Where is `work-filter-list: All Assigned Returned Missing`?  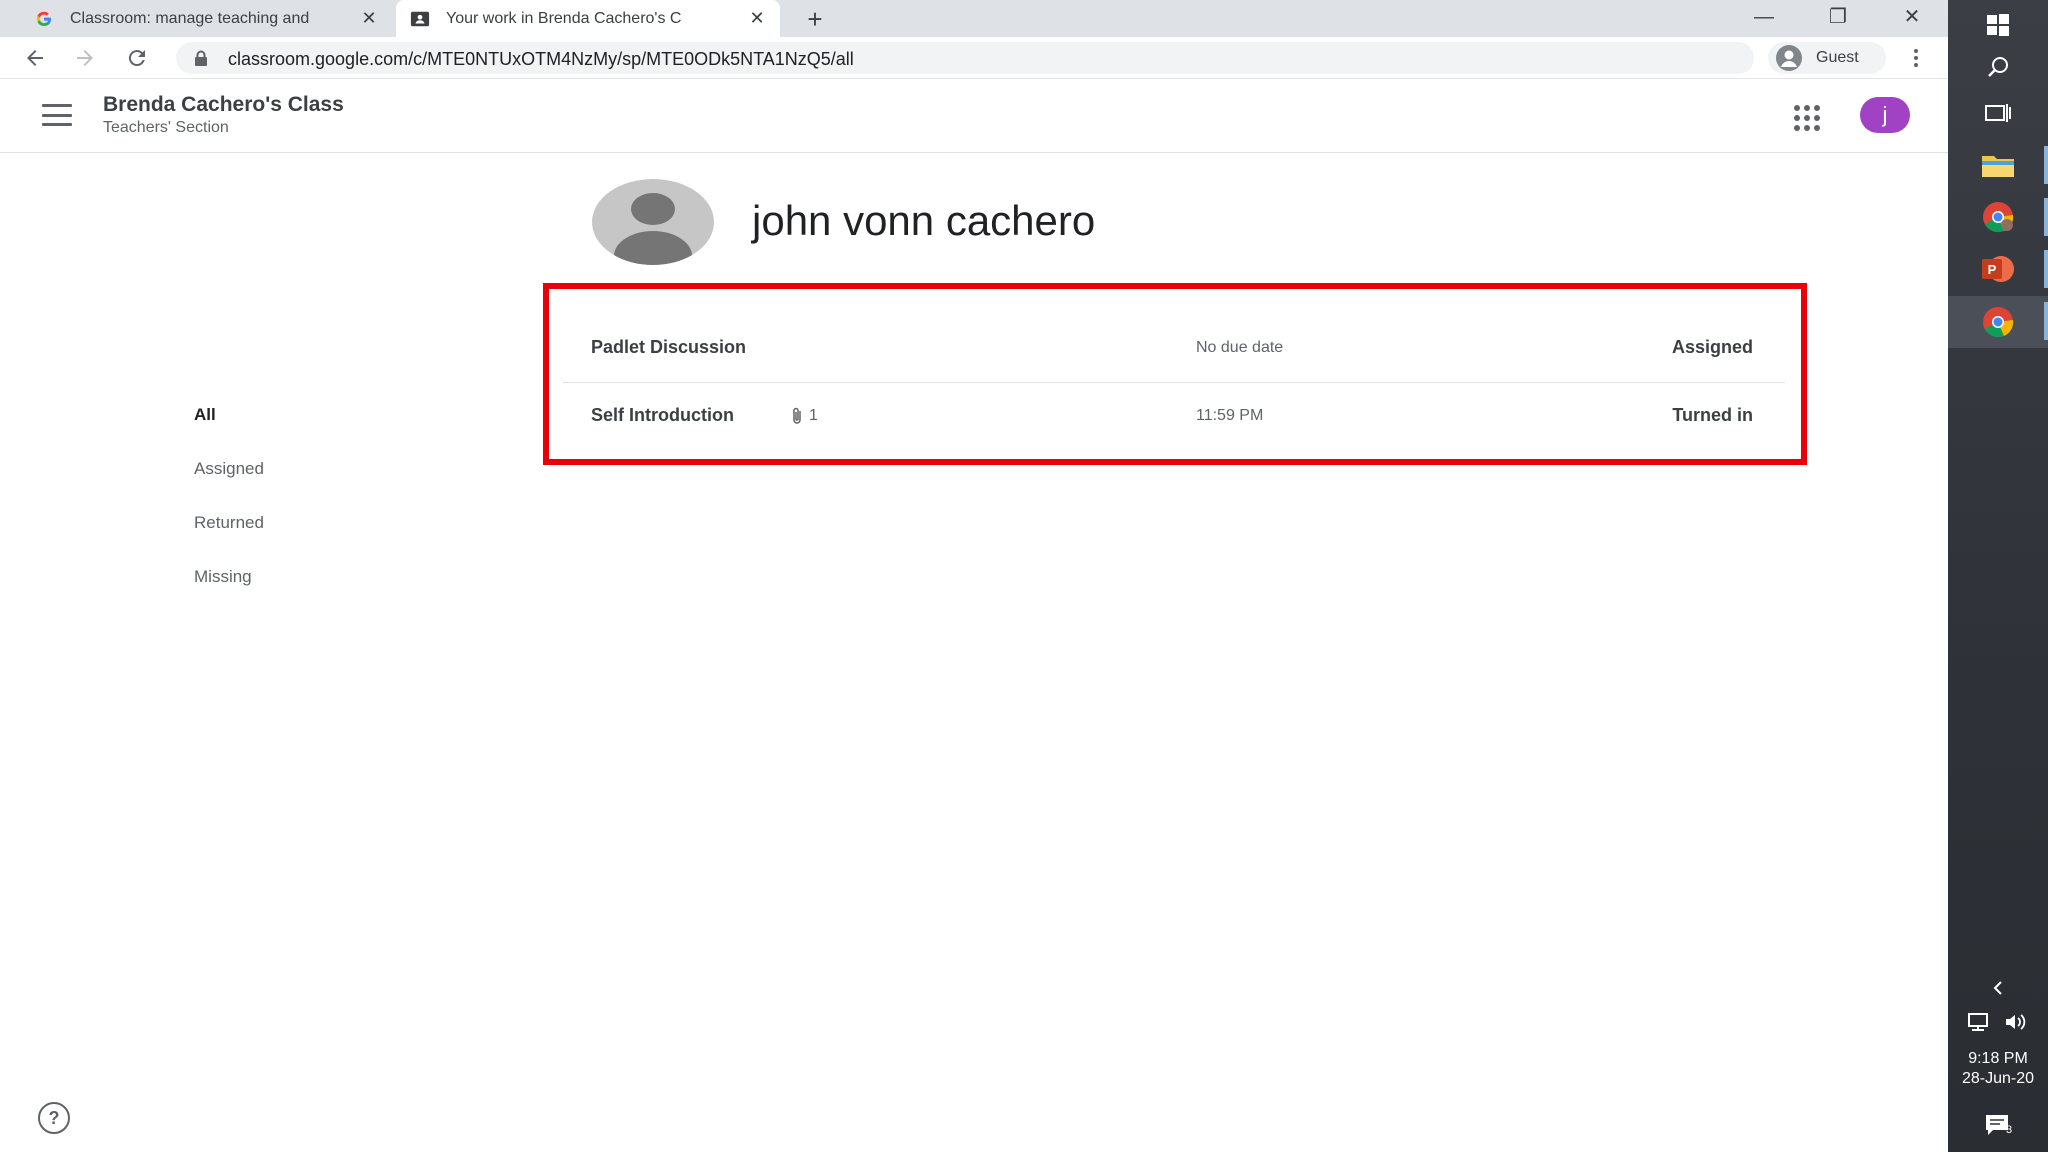 work-filter-list: All Assigned Returned Missing is located at coordinates (229, 511).